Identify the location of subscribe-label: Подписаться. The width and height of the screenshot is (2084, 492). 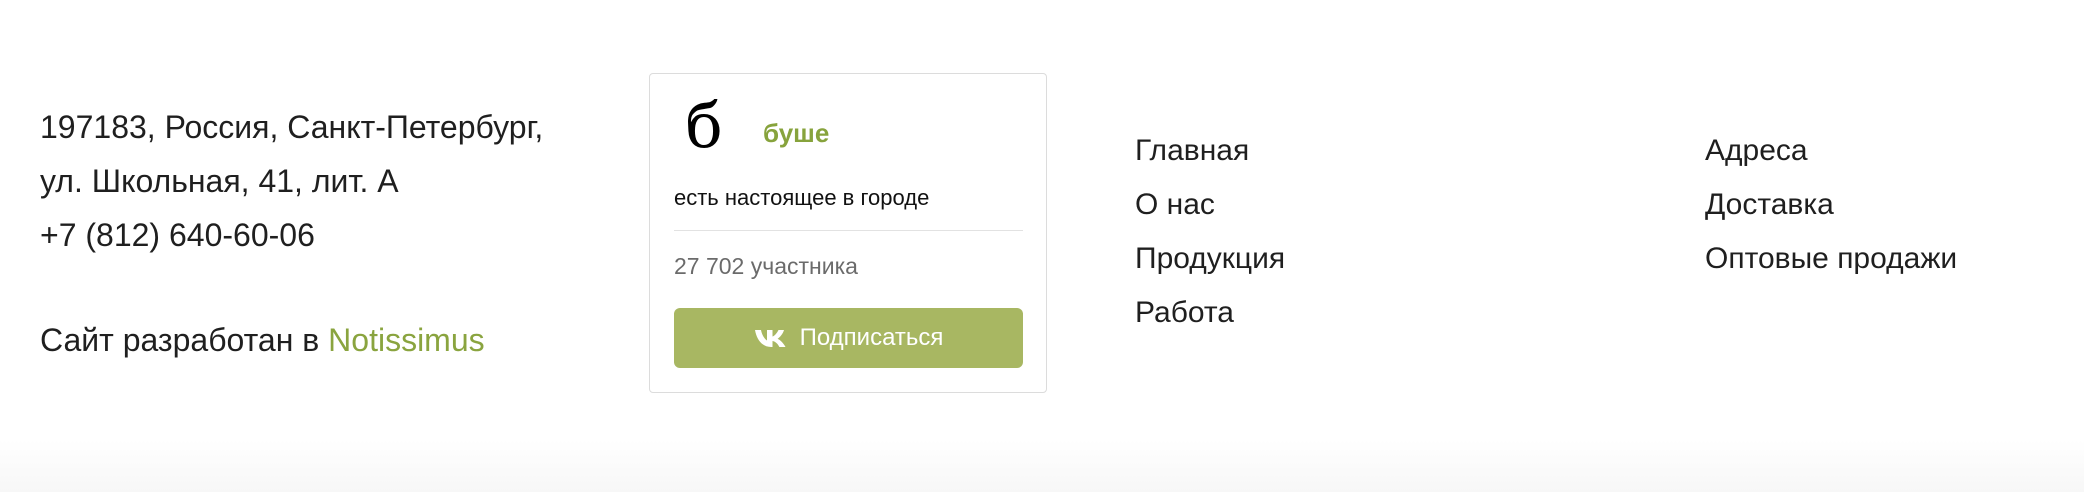
(871, 337).